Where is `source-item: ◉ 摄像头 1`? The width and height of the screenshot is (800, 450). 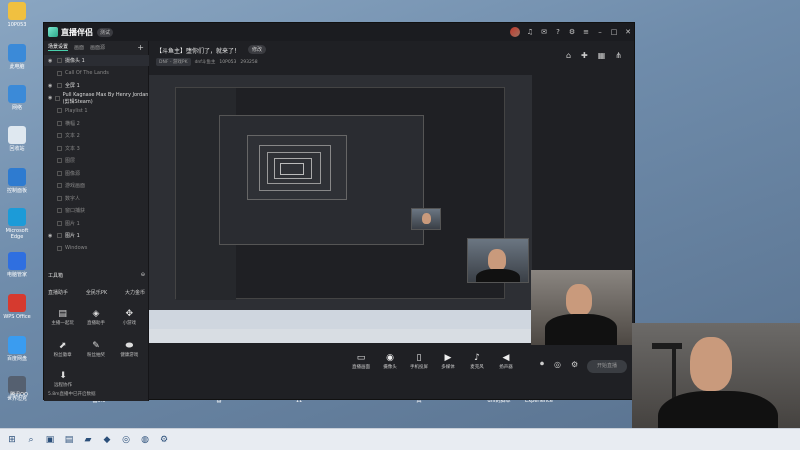 source-item: ◉ 摄像头 1 is located at coordinates (96, 60).